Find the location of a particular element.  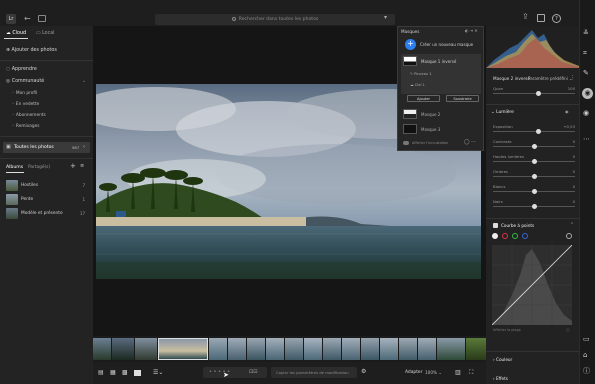

add-photos-button: ⊕ Ajouter des photos is located at coordinates (31, 50).